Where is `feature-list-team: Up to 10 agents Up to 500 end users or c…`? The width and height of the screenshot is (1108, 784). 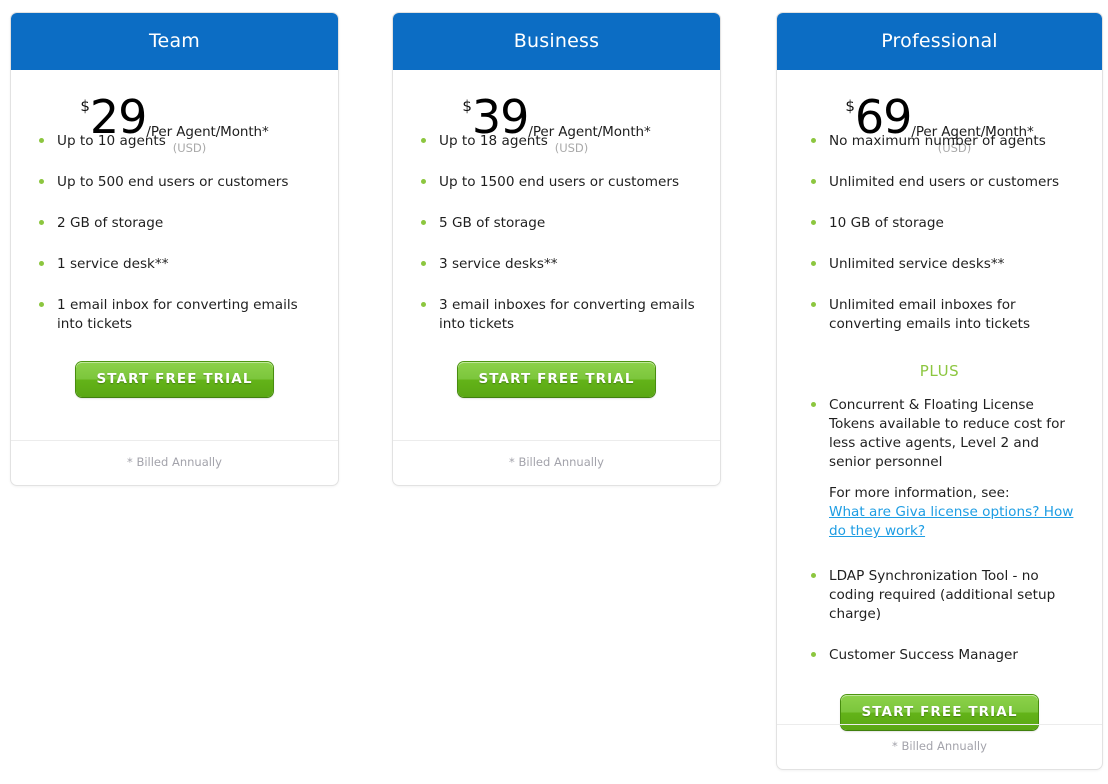 feature-list-team: Up to 10 agents Up to 500 end users or c… is located at coordinates (174, 233).